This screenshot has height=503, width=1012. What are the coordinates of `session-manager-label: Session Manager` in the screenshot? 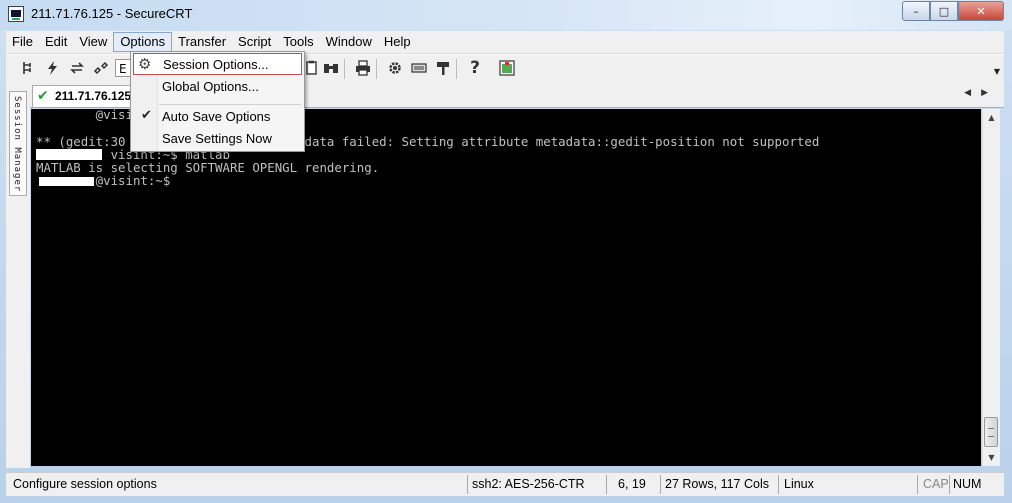 It's located at (17, 144).